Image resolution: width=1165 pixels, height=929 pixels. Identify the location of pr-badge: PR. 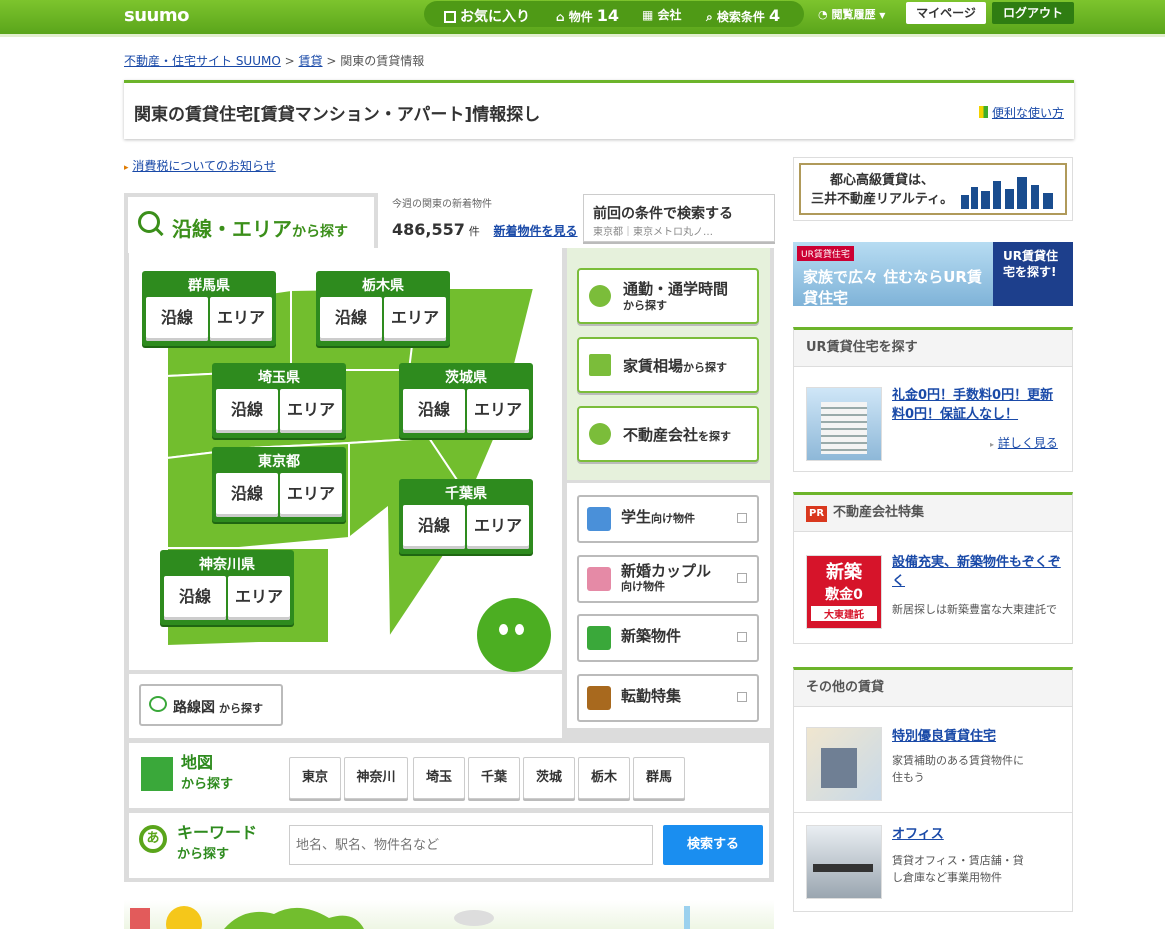
(817, 514).